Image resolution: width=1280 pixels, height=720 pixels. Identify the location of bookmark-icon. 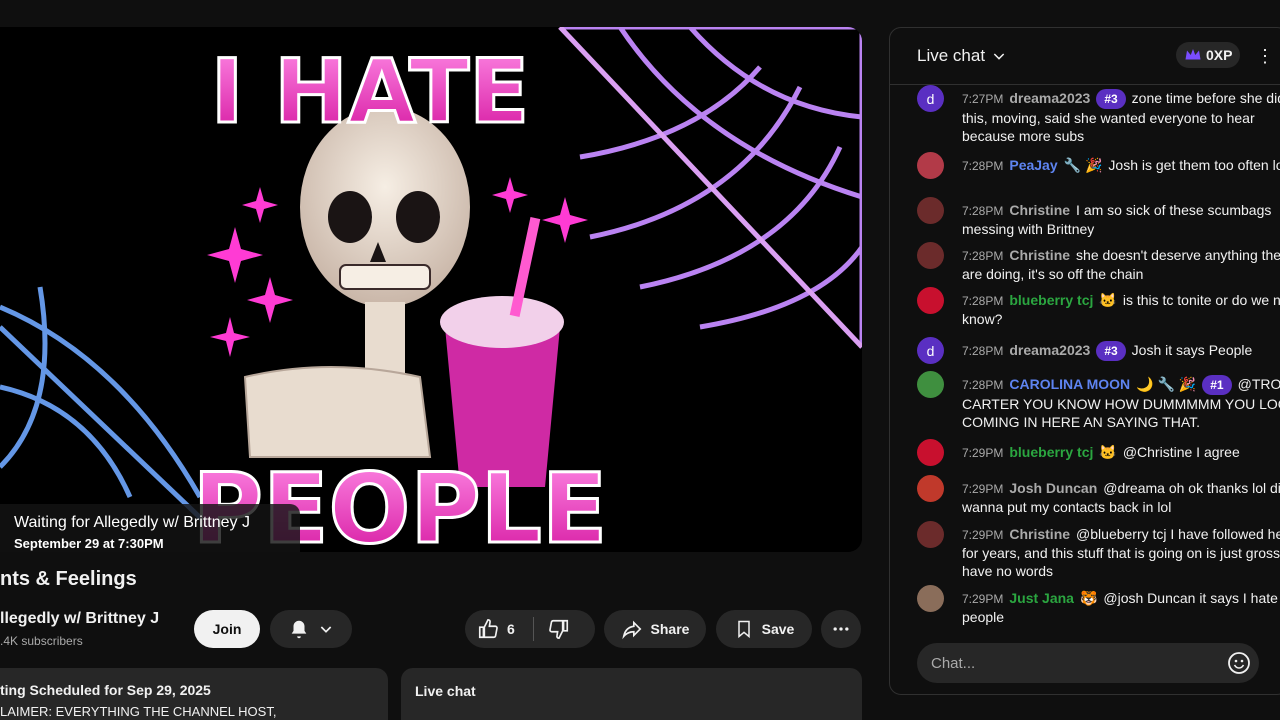
(743, 629).